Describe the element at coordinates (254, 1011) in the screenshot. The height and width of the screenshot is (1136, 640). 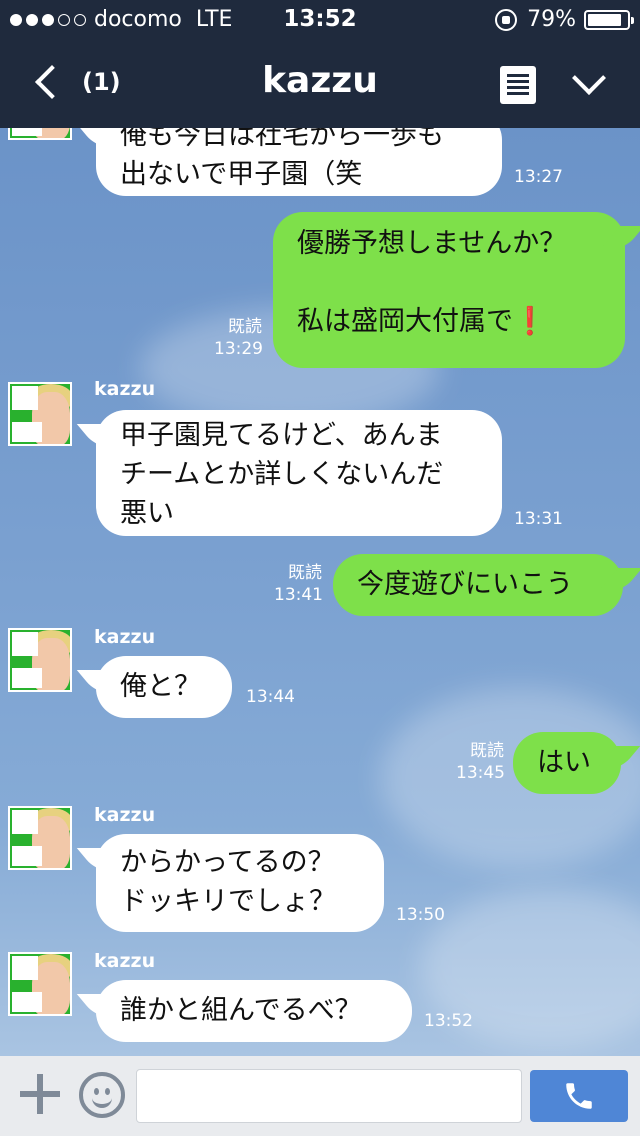
I see `message-bubble: 誰かと組んでるべ？` at that location.